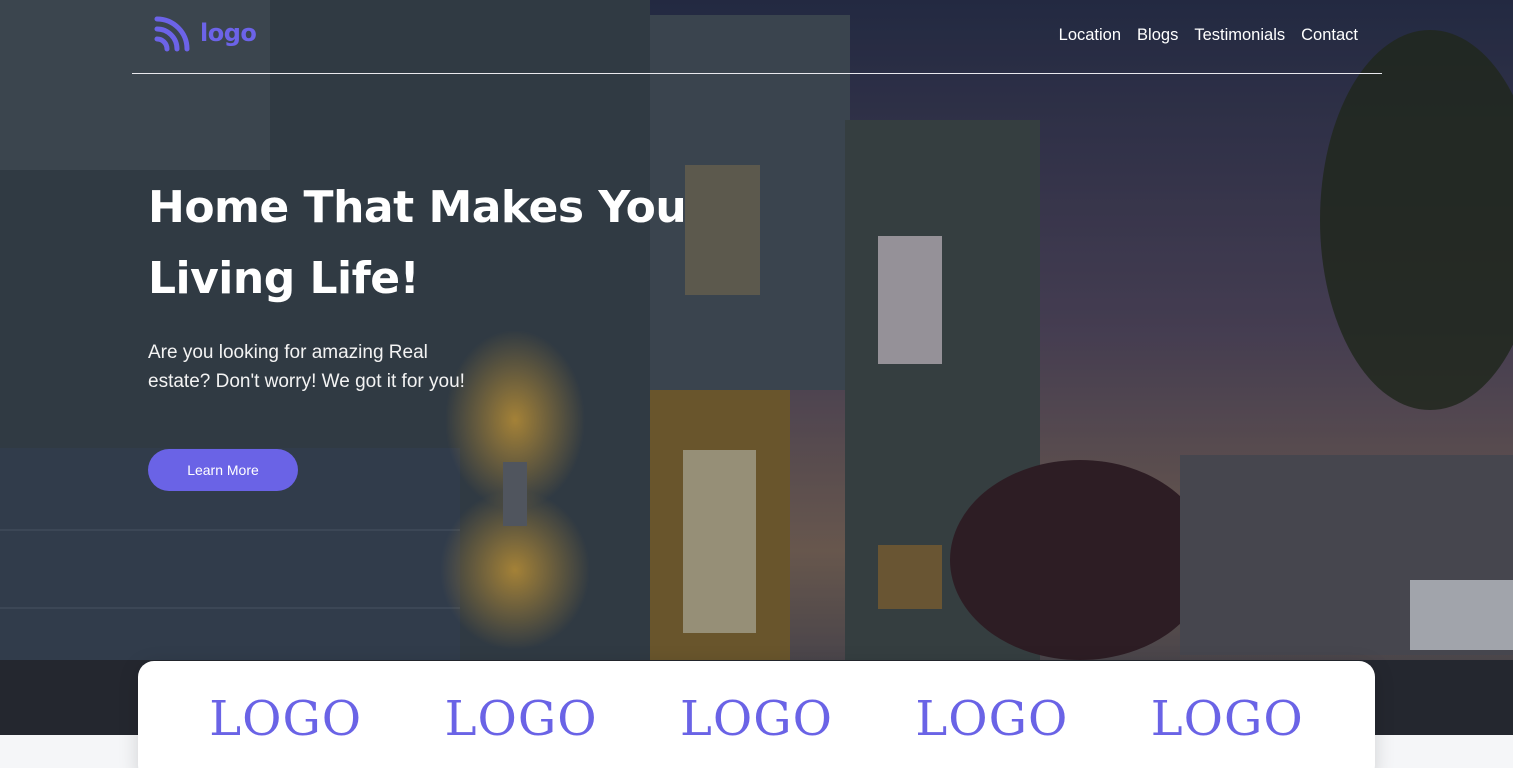 The height and width of the screenshot is (768, 1513). What do you see at coordinates (1239, 35) in the screenshot?
I see `nav-testimonials: Testimonials` at bounding box center [1239, 35].